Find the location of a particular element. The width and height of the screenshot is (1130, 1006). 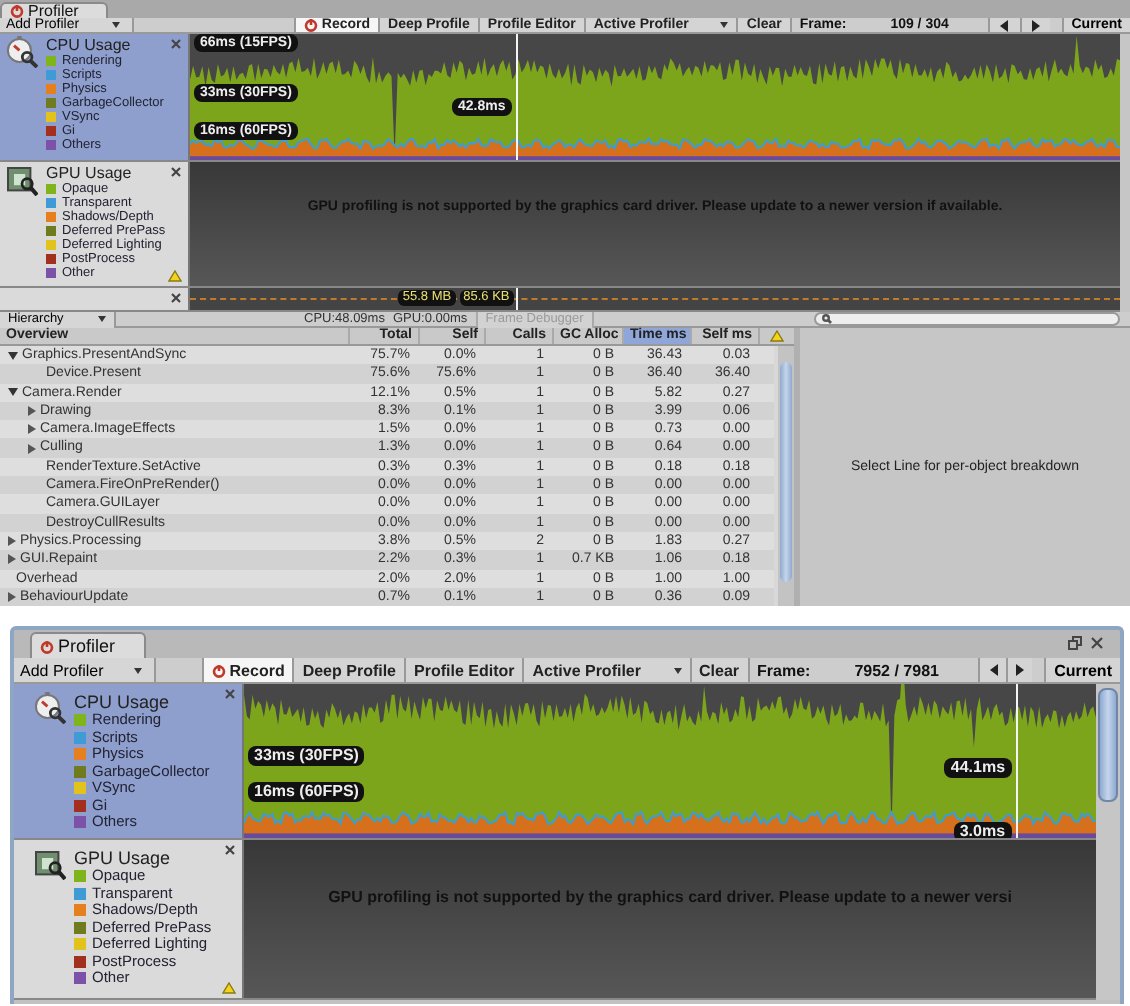

record-button: Record is located at coordinates (249, 670).